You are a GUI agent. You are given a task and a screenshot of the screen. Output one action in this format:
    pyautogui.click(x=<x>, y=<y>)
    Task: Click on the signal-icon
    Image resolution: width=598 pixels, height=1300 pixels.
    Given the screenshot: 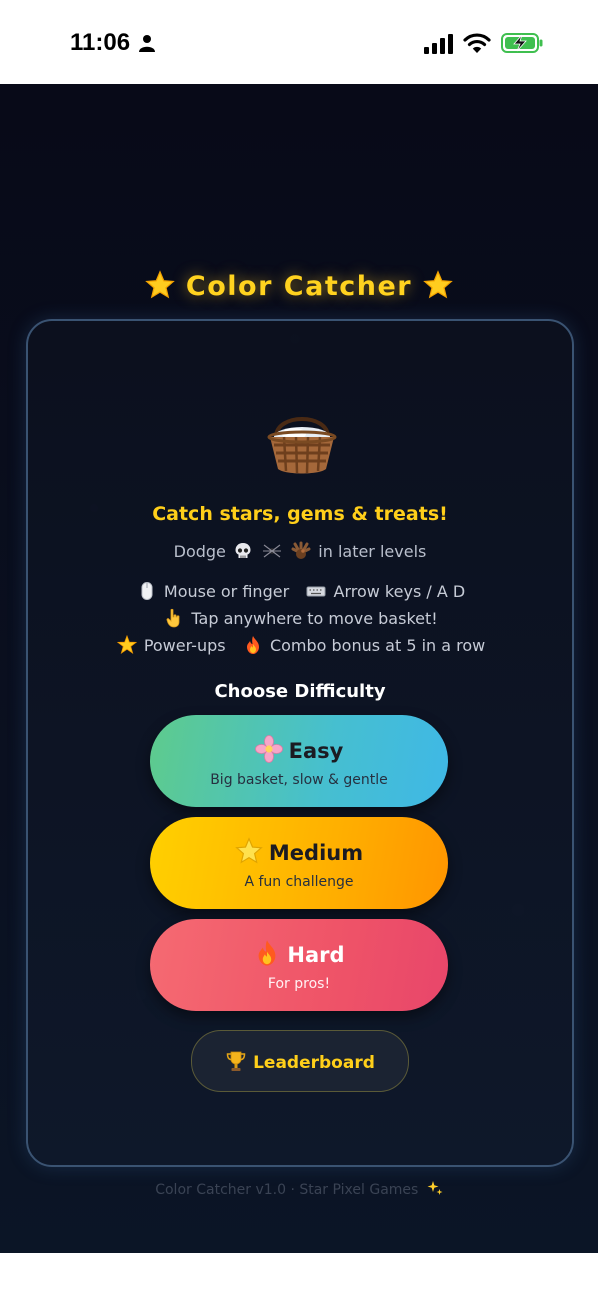 What is the action you would take?
    pyautogui.click(x=438, y=44)
    